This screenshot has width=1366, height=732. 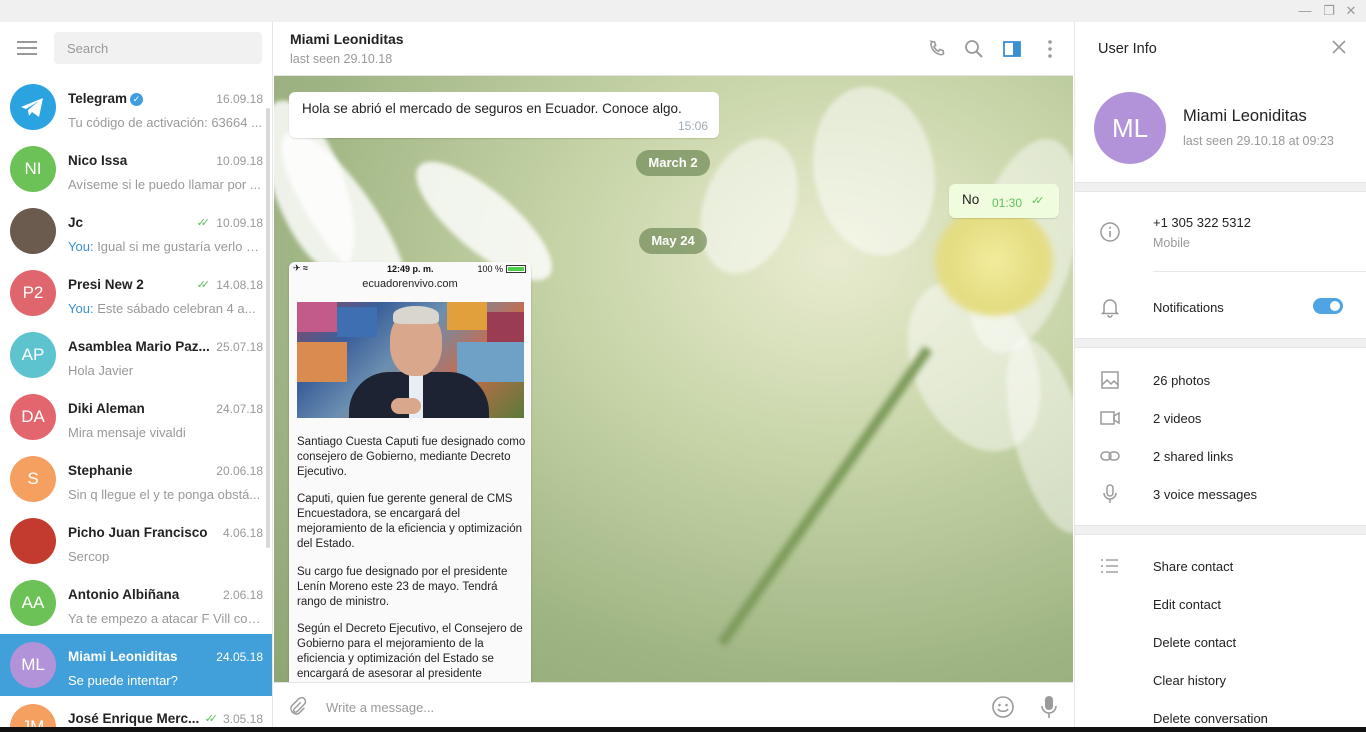 I want to click on delete-conversation-button: Delete conversation, so click(x=1210, y=718).